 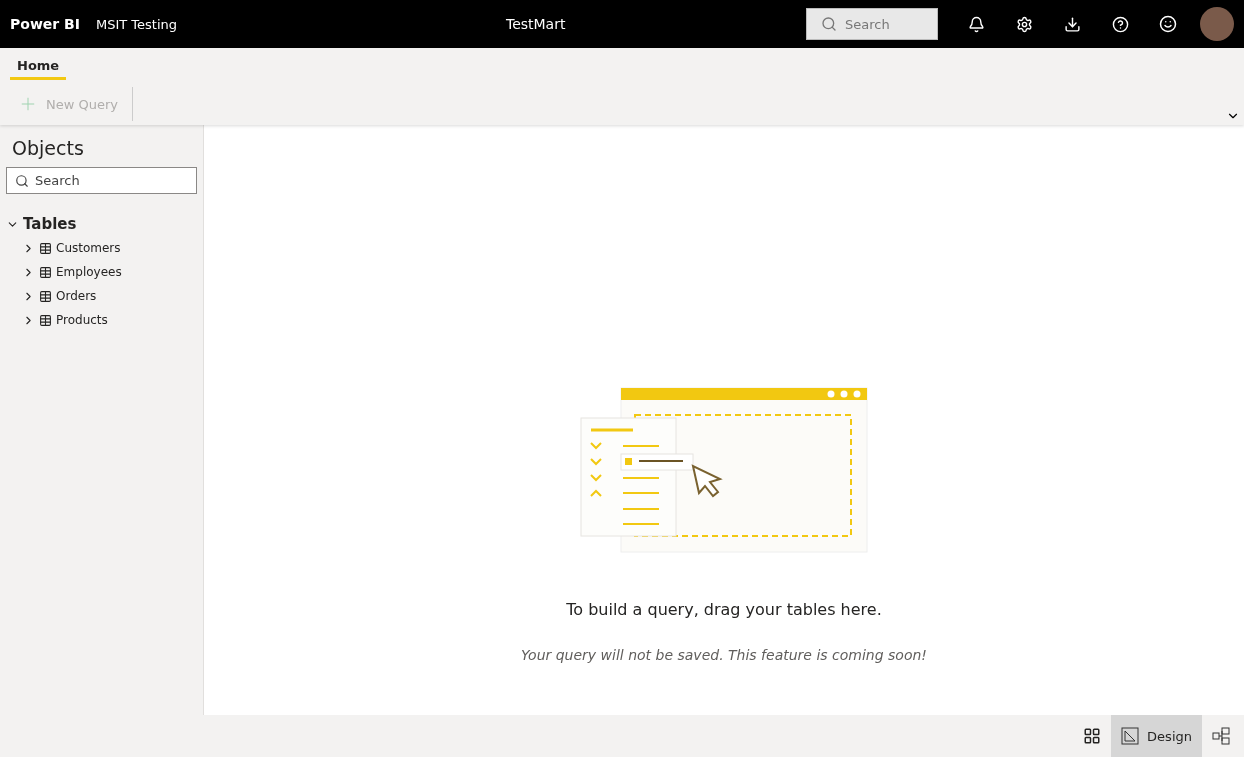 I want to click on tree-item: Customers, so click(x=71, y=248).